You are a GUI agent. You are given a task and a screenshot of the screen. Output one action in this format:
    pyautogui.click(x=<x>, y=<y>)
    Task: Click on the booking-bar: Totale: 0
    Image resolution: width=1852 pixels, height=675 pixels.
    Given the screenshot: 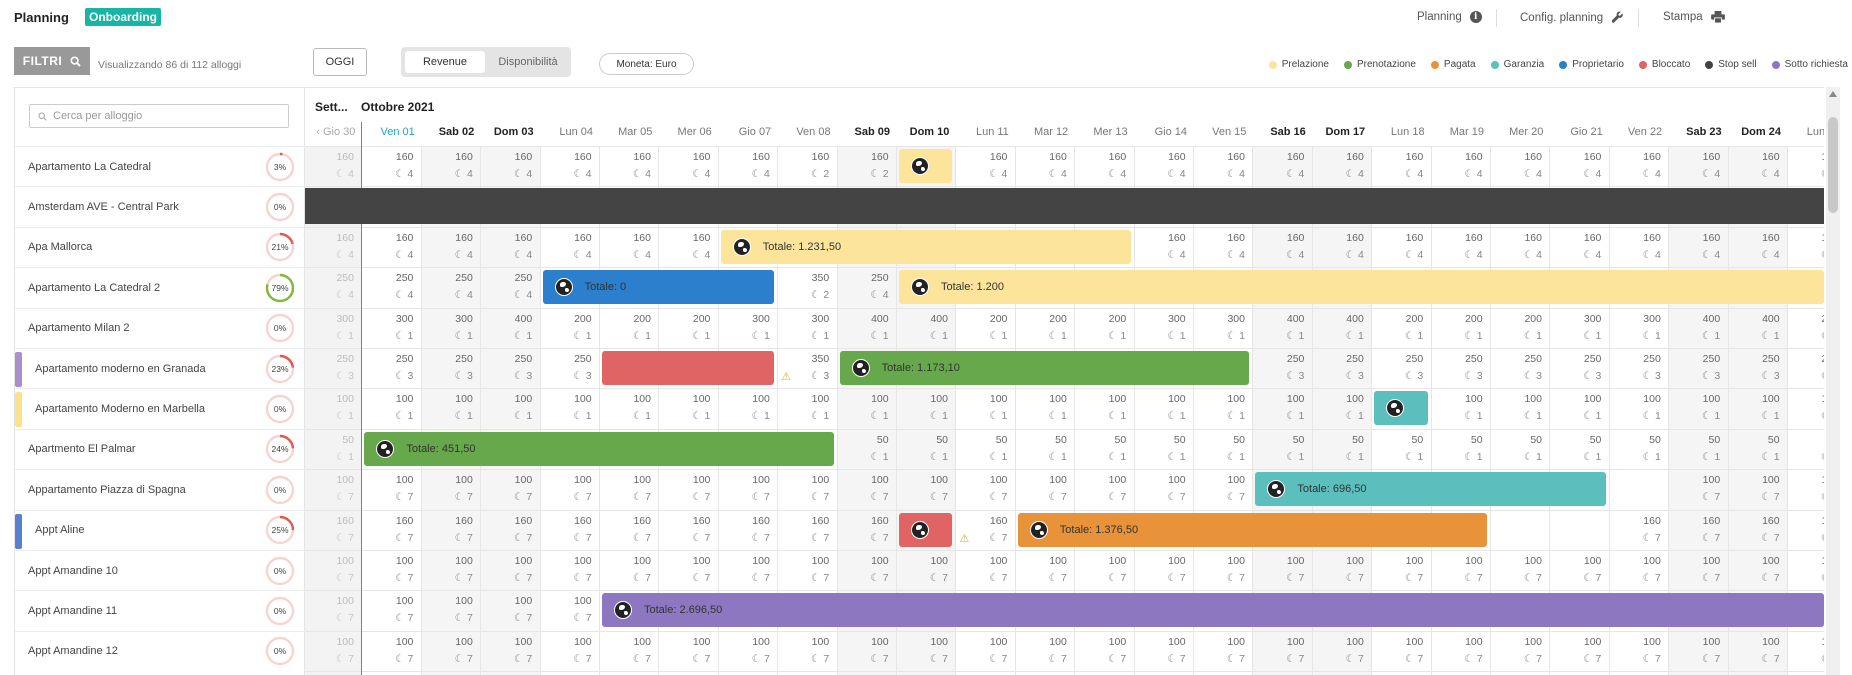 What is the action you would take?
    pyautogui.click(x=658, y=287)
    